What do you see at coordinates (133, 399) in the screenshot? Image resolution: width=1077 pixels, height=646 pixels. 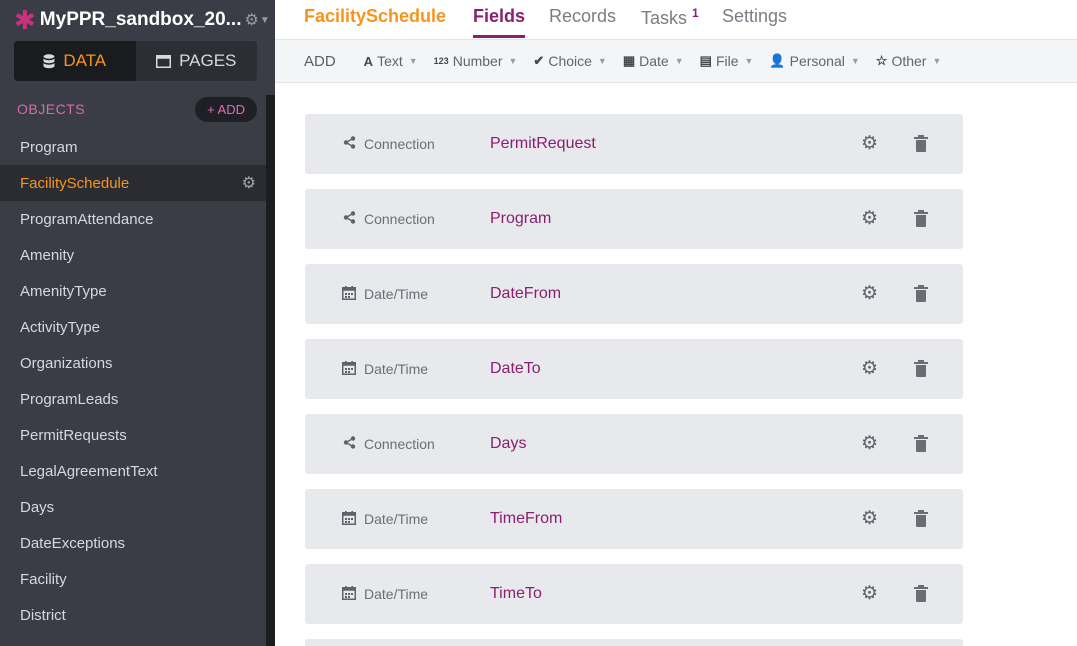 I see `sidebar-item-programleads: ProgramLeads` at bounding box center [133, 399].